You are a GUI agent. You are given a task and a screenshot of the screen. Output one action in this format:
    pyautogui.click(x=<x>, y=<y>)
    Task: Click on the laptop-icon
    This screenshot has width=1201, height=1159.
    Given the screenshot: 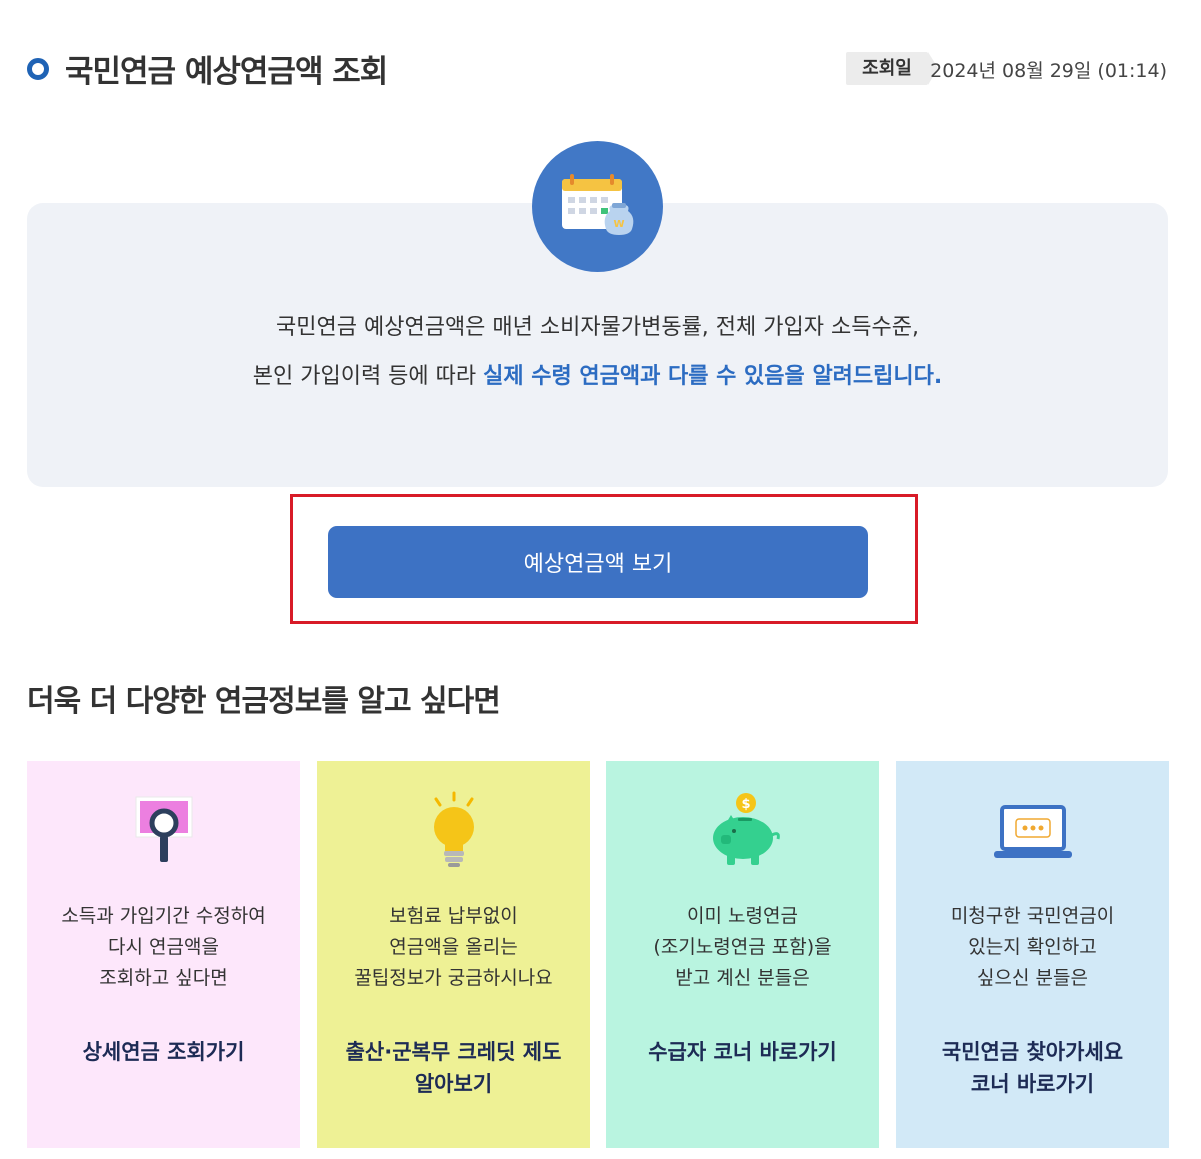 What is the action you would take?
    pyautogui.click(x=1033, y=831)
    